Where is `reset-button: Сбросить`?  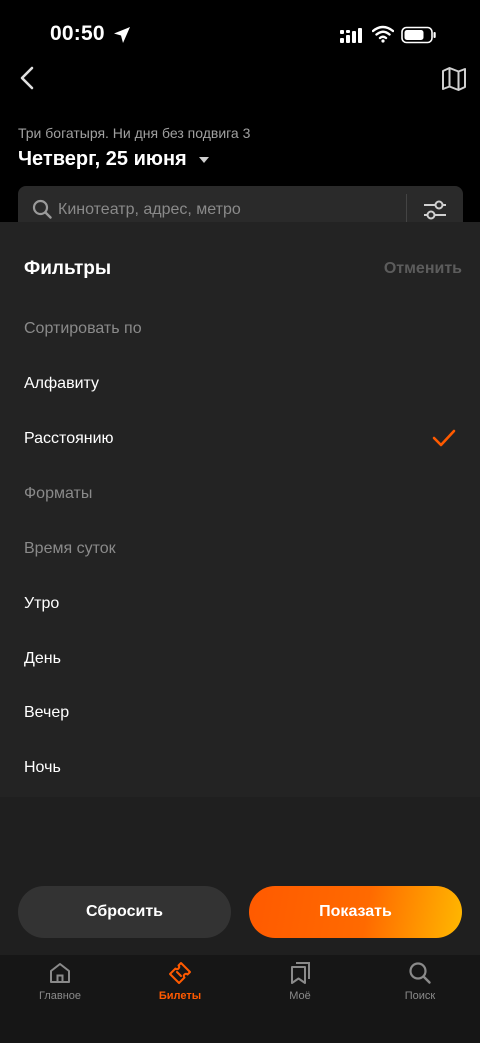
reset-button: Сбросить is located at coordinates (124, 912).